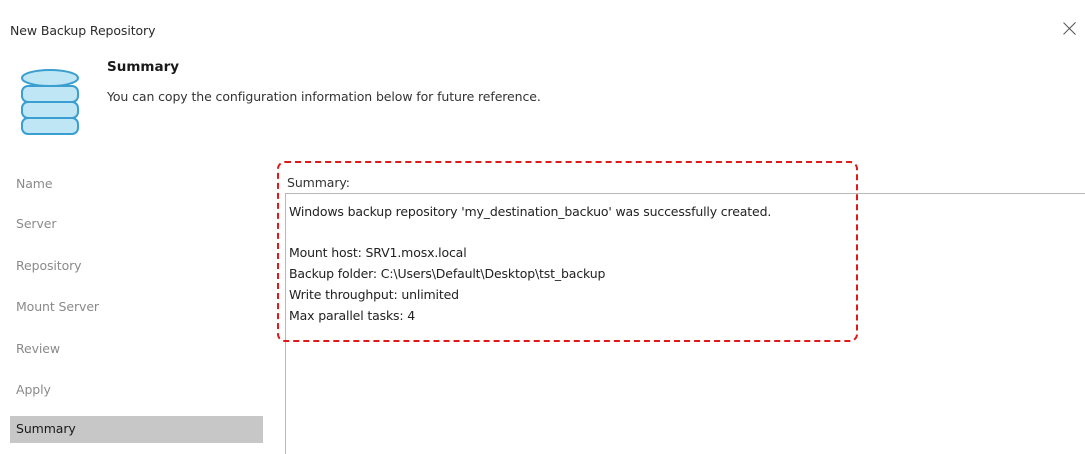 This screenshot has height=454, width=1085. I want to click on summary-line-mount-host: Mount host: SRV1.mosx.local, so click(378, 252).